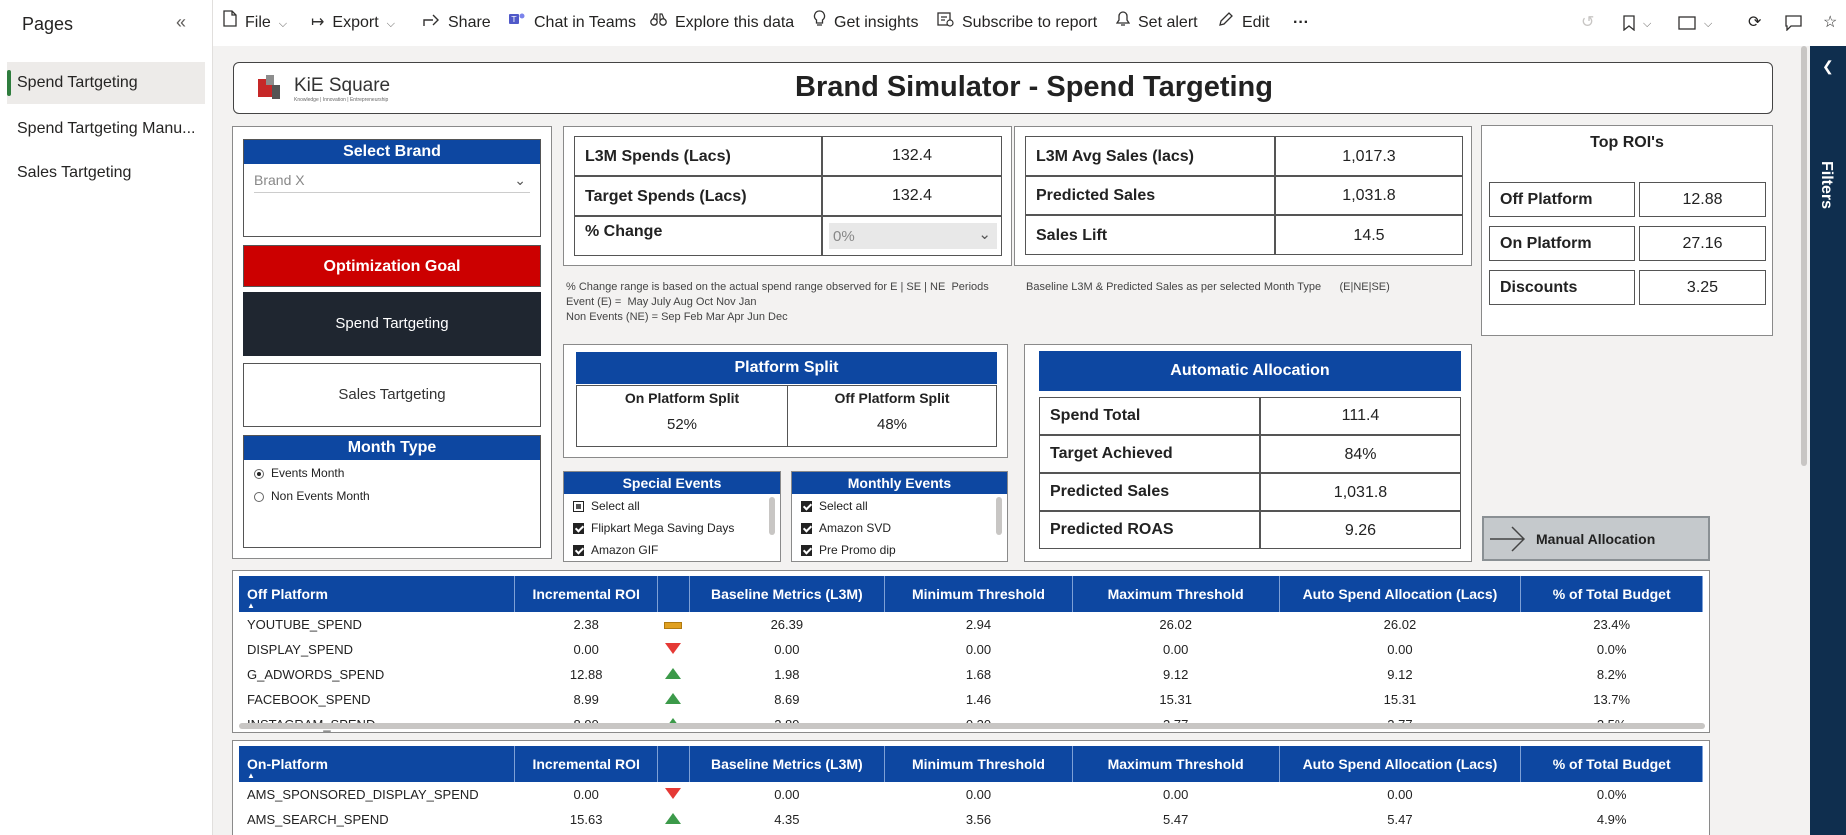  Describe the element at coordinates (663, 528) in the screenshot. I see `special-events-item-label: Flipkart Mega Saving Days` at that location.